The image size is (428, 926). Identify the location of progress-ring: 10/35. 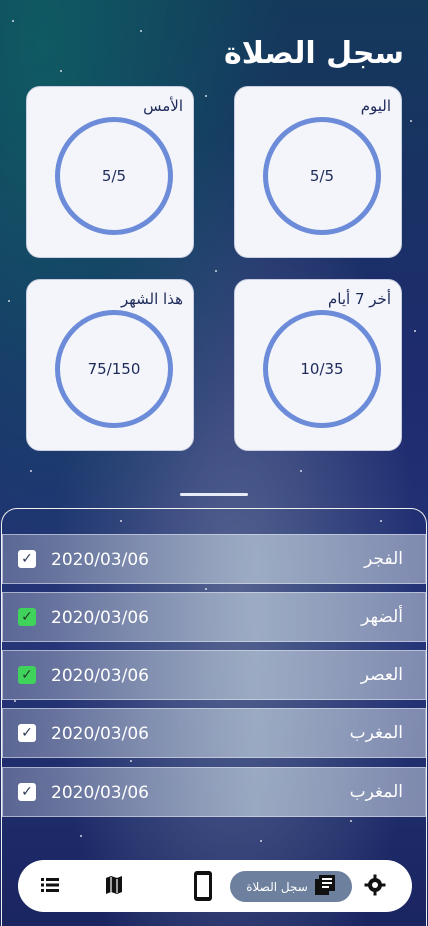
(322, 369).